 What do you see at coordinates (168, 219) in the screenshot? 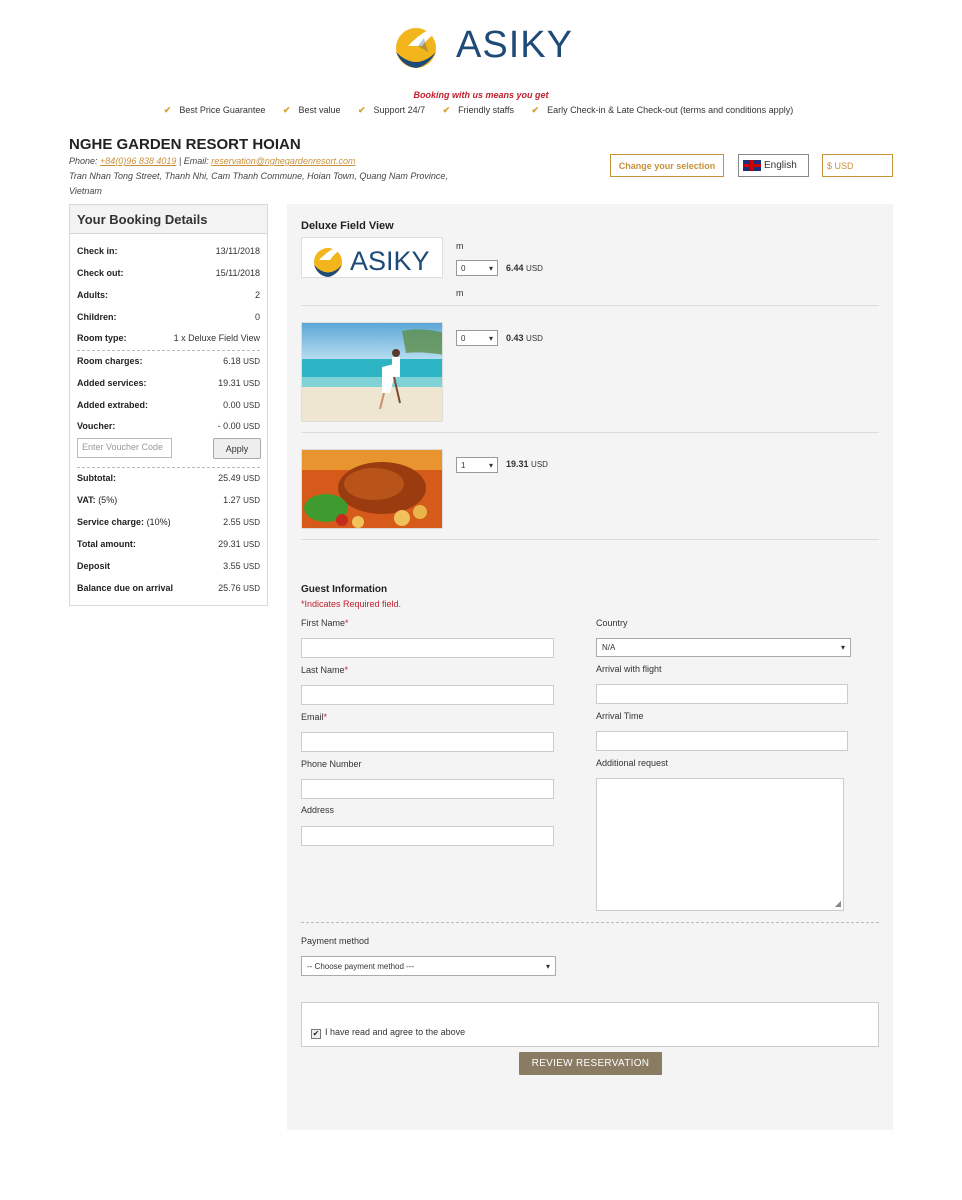
I see `booking-details-title: Your Booking Details` at bounding box center [168, 219].